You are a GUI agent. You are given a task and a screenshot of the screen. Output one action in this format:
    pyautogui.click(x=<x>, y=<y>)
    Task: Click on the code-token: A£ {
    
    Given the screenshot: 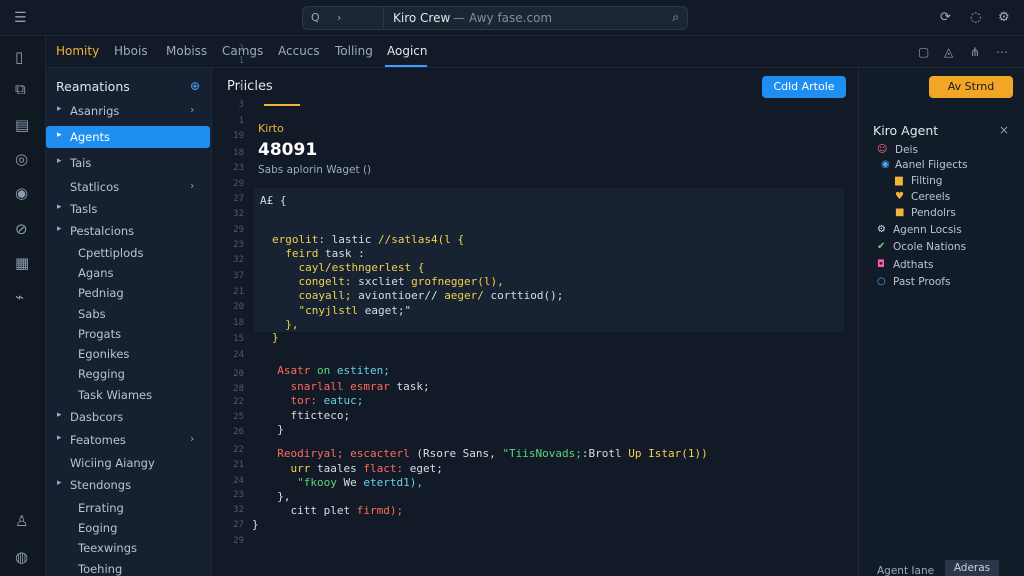 What is the action you would take?
    pyautogui.click(x=273, y=200)
    